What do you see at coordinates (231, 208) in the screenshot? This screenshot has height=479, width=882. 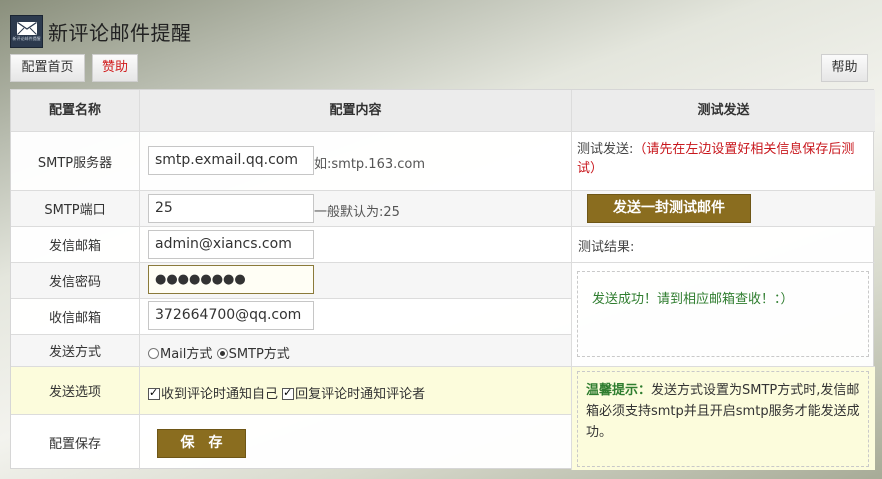 I see `smtp-port-input: 25` at bounding box center [231, 208].